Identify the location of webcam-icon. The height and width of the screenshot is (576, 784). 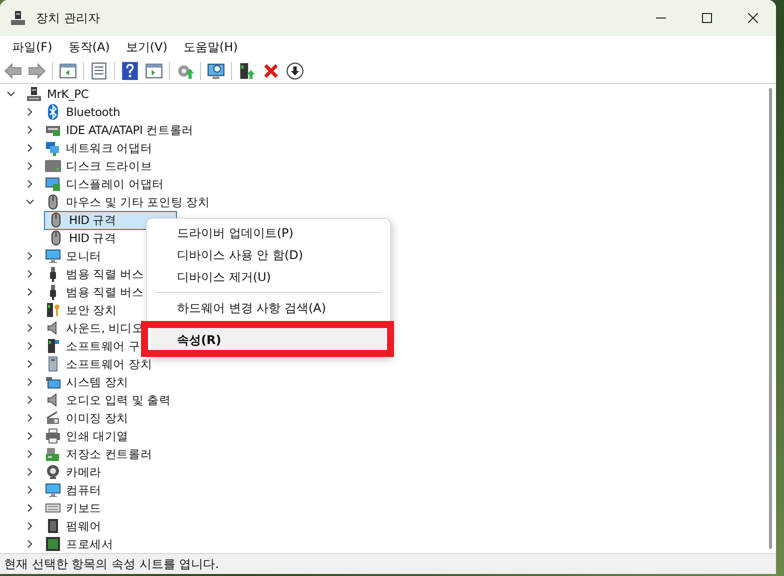
(53, 472).